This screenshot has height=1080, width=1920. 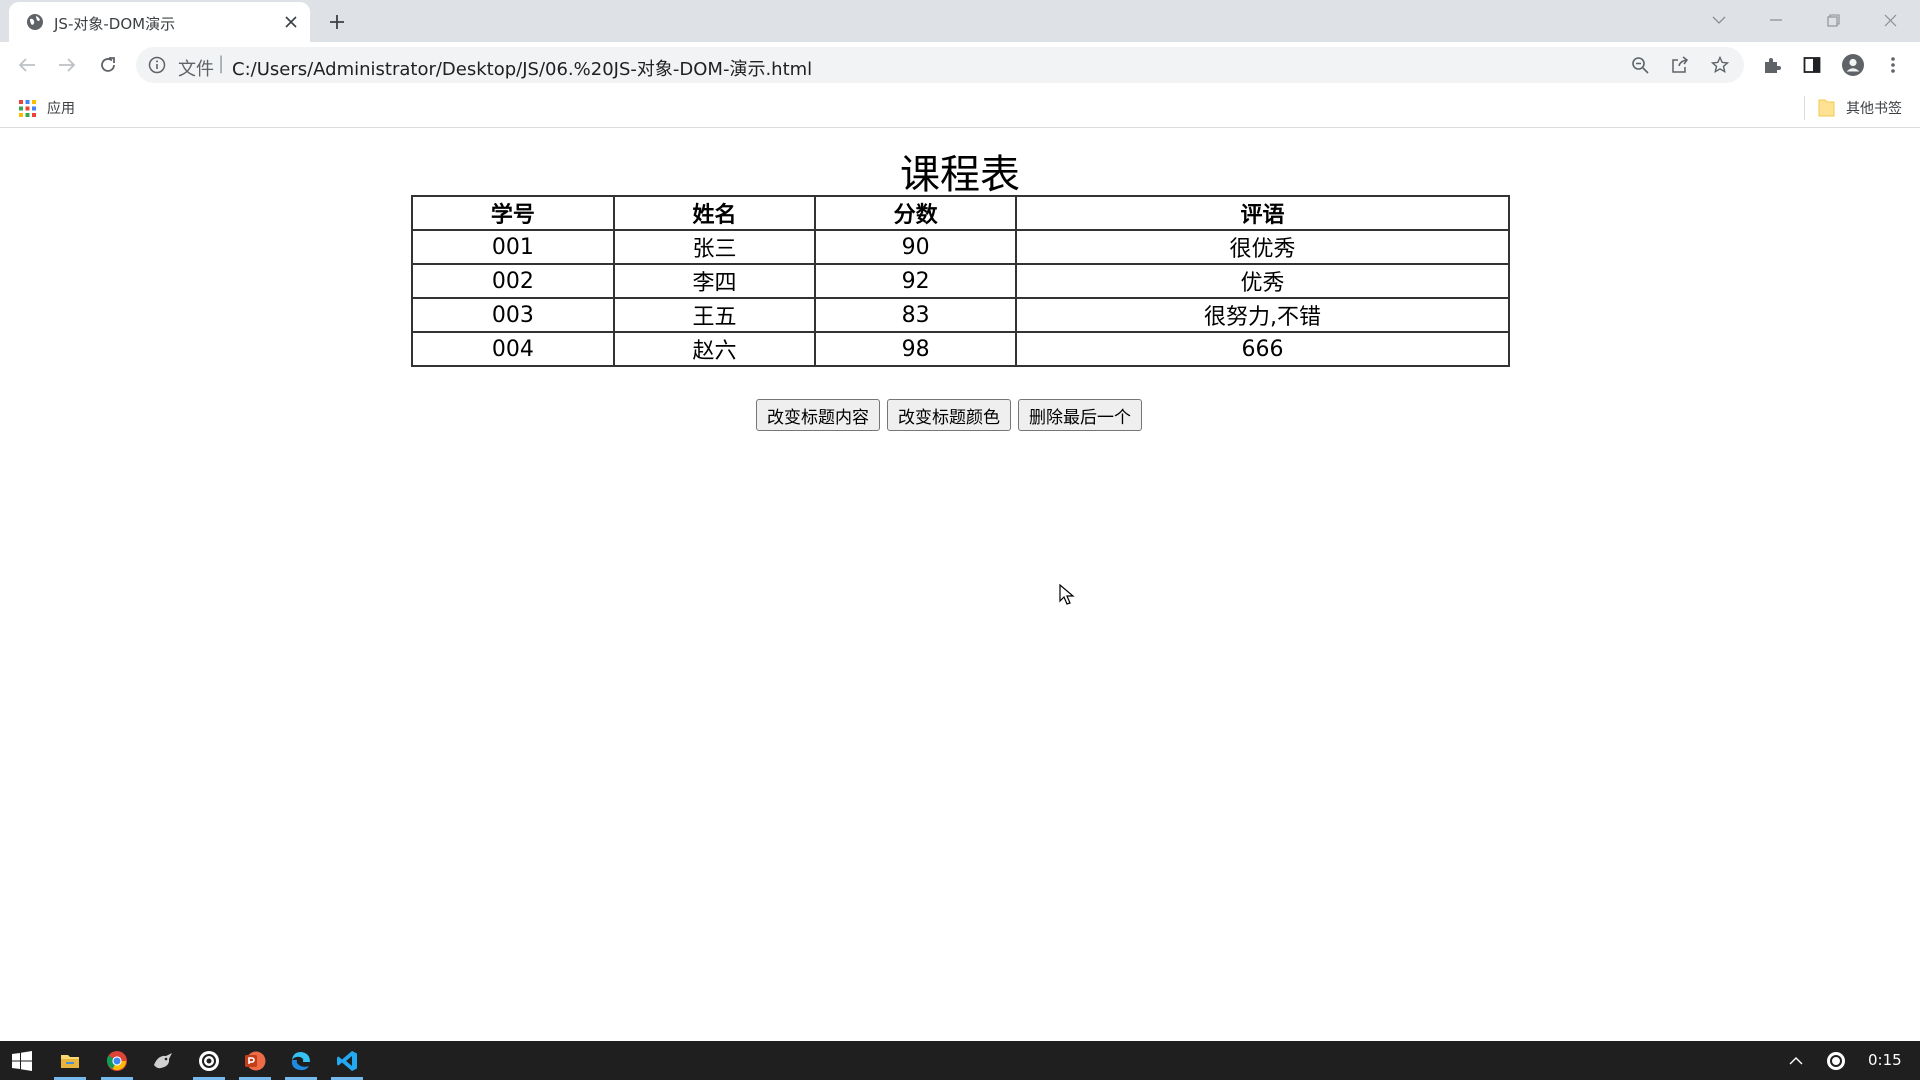 What do you see at coordinates (513, 281) in the screenshot?
I see `cell-student-id: 002` at bounding box center [513, 281].